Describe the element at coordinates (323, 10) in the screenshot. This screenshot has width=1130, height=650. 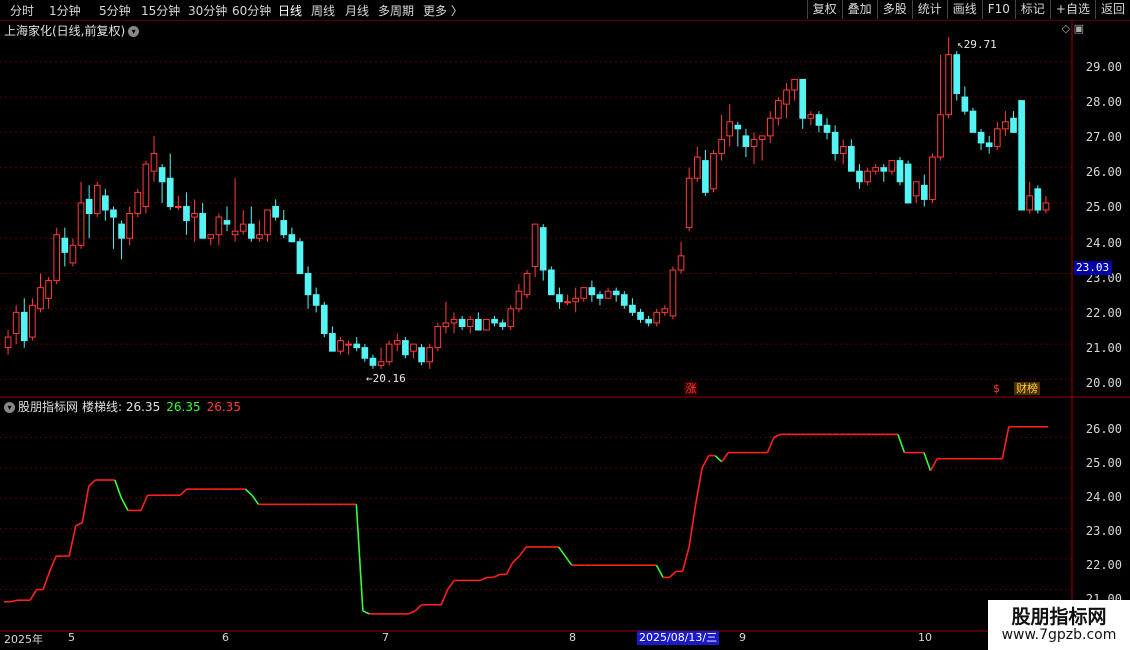
I see `period-weekly: 周线` at that location.